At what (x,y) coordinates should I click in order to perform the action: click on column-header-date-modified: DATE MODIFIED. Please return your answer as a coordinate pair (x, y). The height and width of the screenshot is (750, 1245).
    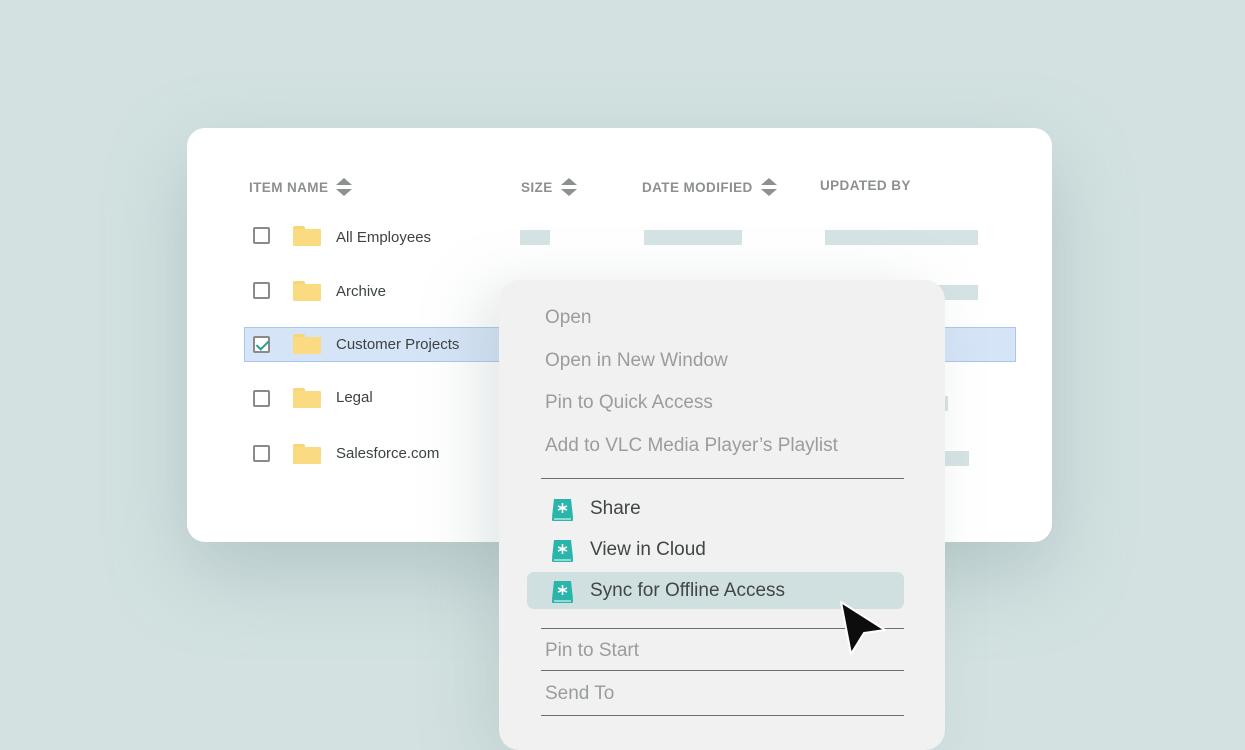
    Looking at the image, I should click on (709, 187).